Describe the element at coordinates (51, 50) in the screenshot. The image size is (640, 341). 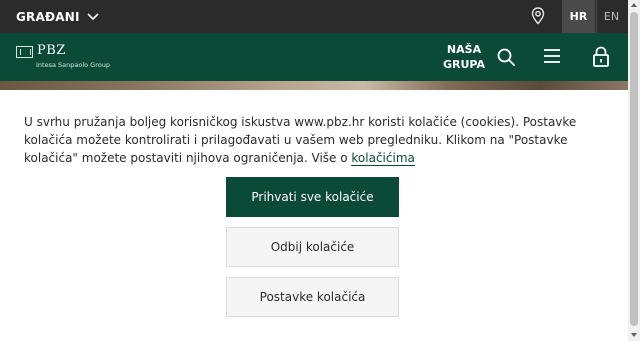
I see `logo-name: PBZ` at that location.